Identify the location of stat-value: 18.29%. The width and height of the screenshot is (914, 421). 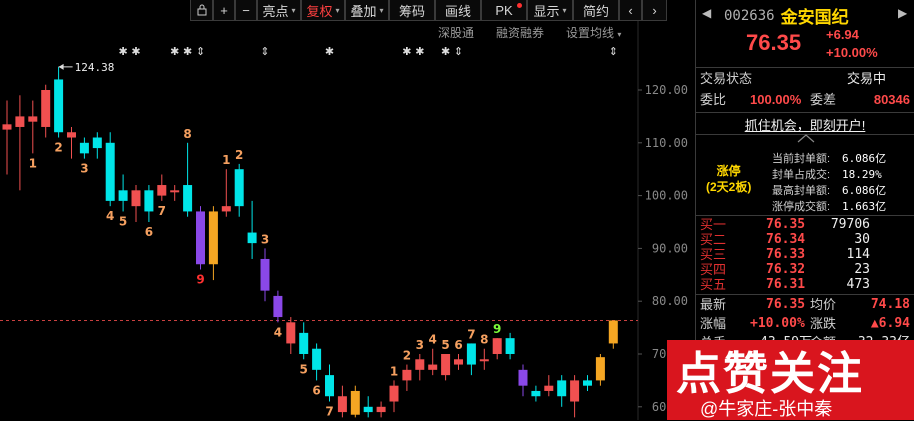
(862, 174).